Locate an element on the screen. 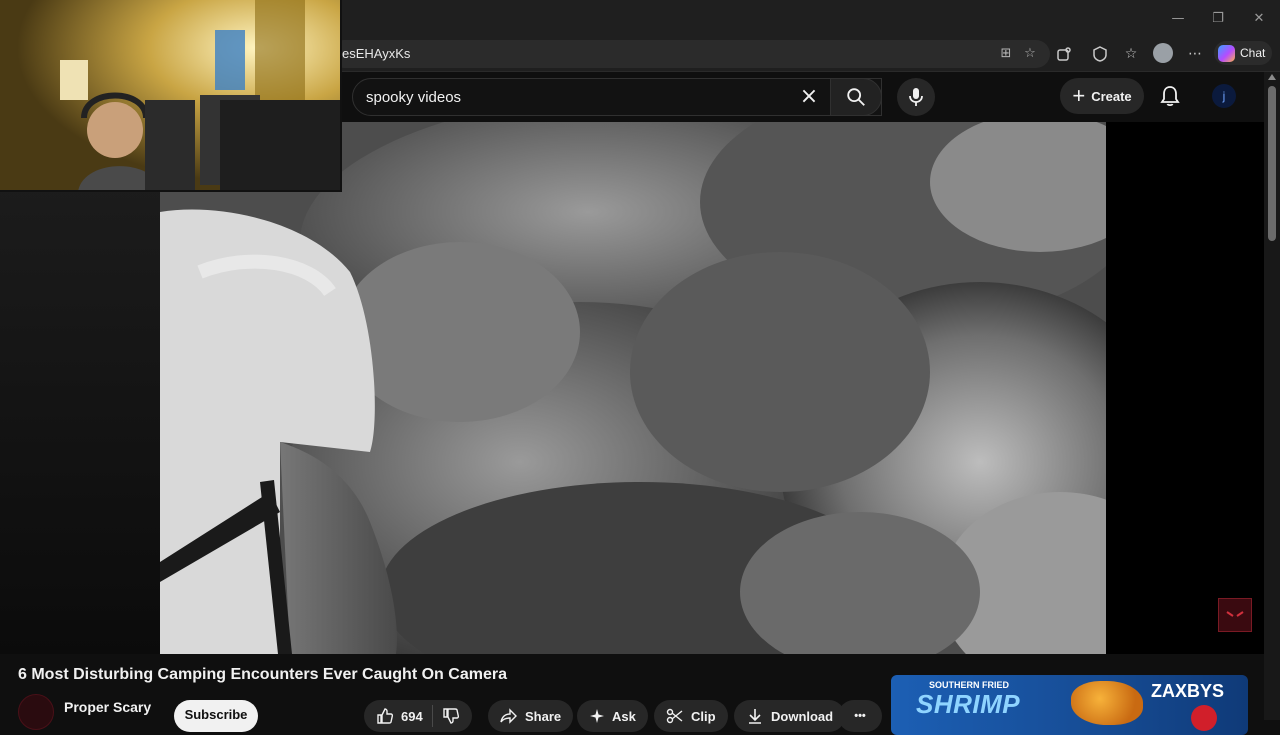 The width and height of the screenshot is (1280, 735). share-label: Share is located at coordinates (543, 716).